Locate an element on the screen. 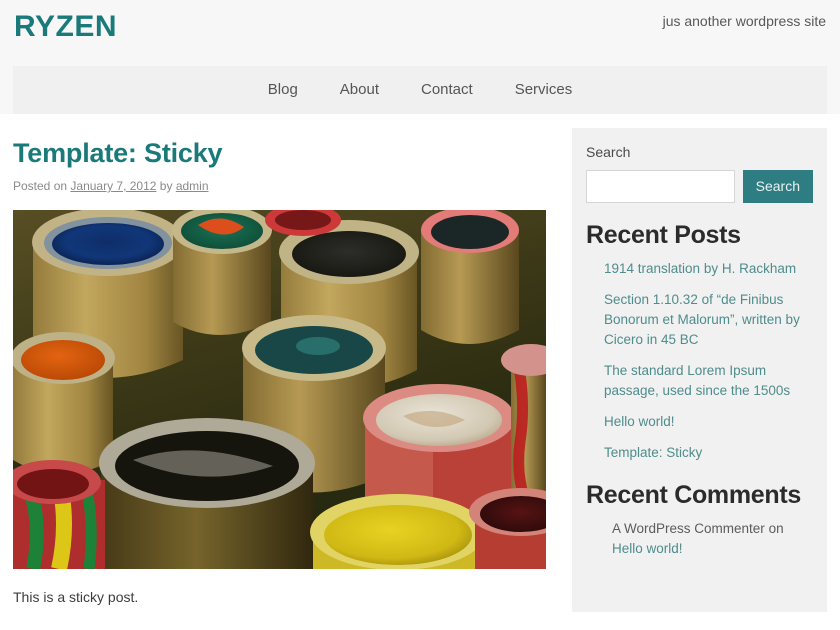  recent-post-link-1: 1914 translation by H. Rackham is located at coordinates (708, 269).